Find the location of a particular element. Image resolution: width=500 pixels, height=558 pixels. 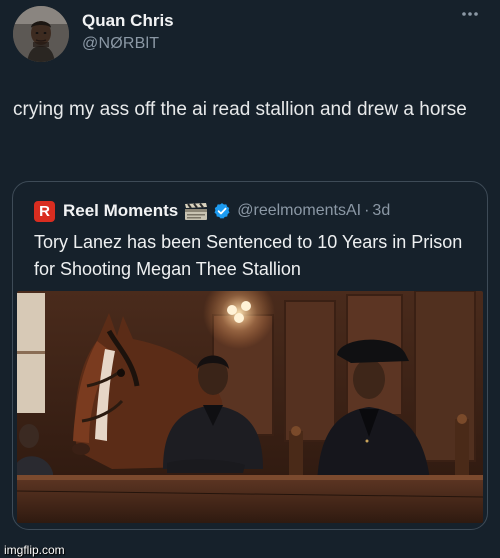

quoted-author-handle: @reelmomentsAI is located at coordinates (299, 211).